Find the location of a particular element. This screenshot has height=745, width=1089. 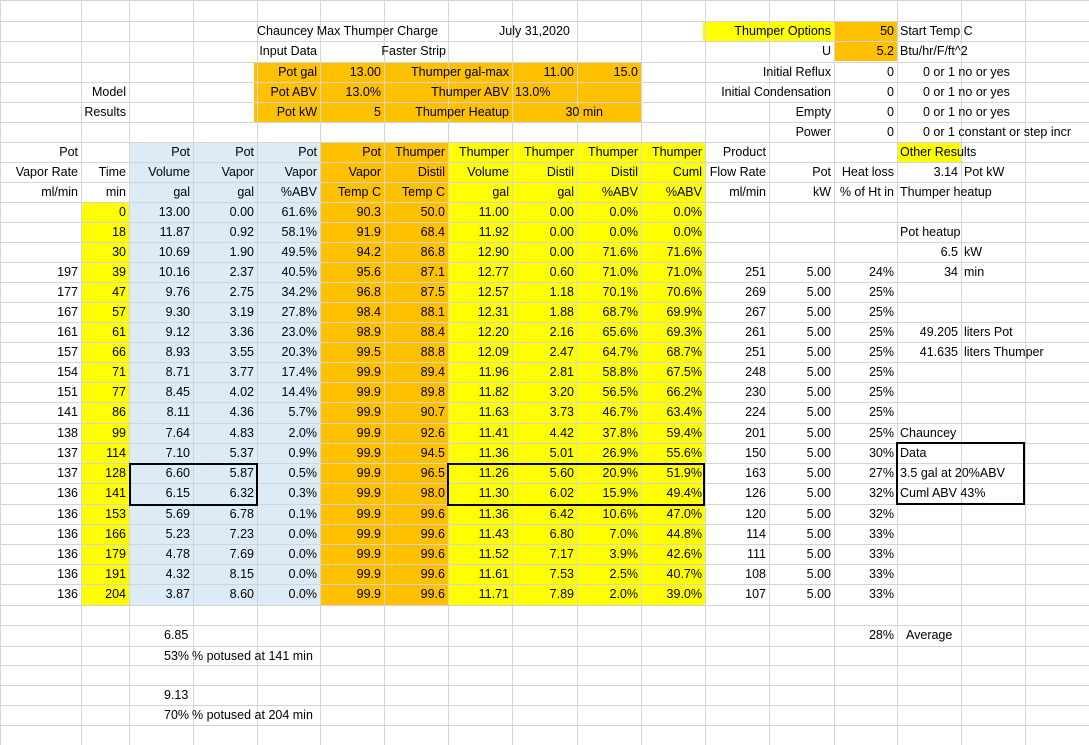

table-cell: 98.0 is located at coordinates (416, 493).